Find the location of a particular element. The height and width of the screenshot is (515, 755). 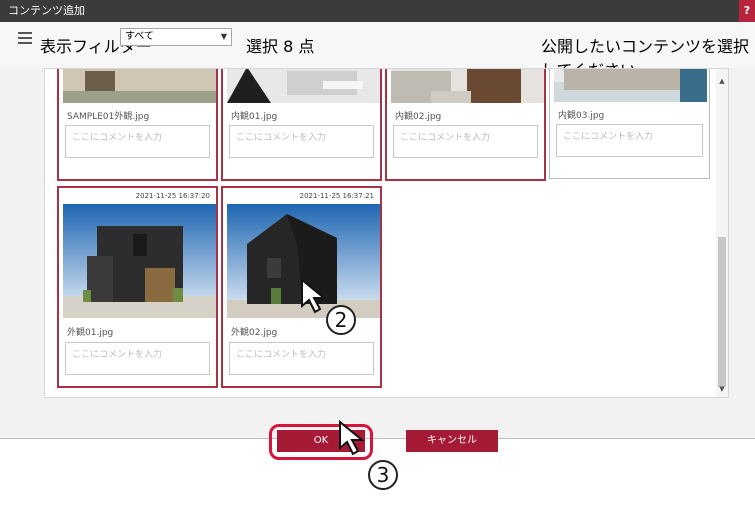

timestamp: 2021-11-25 16:37:21 is located at coordinates (336, 196).